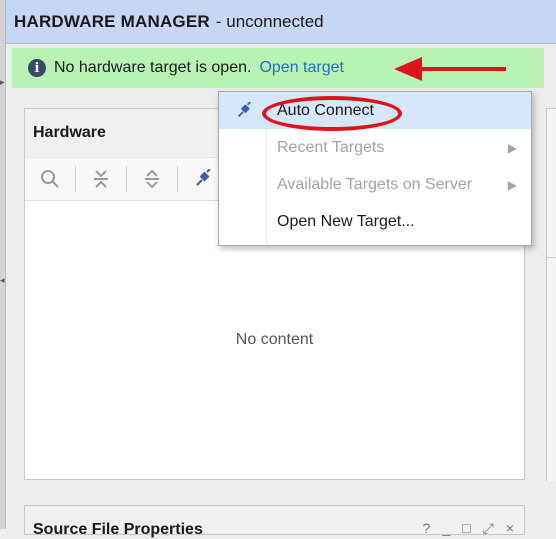 This screenshot has width=556, height=539. I want to click on source-file-properties-panel: Source File Properties ? _ □ ⤢ ×, so click(274, 521).